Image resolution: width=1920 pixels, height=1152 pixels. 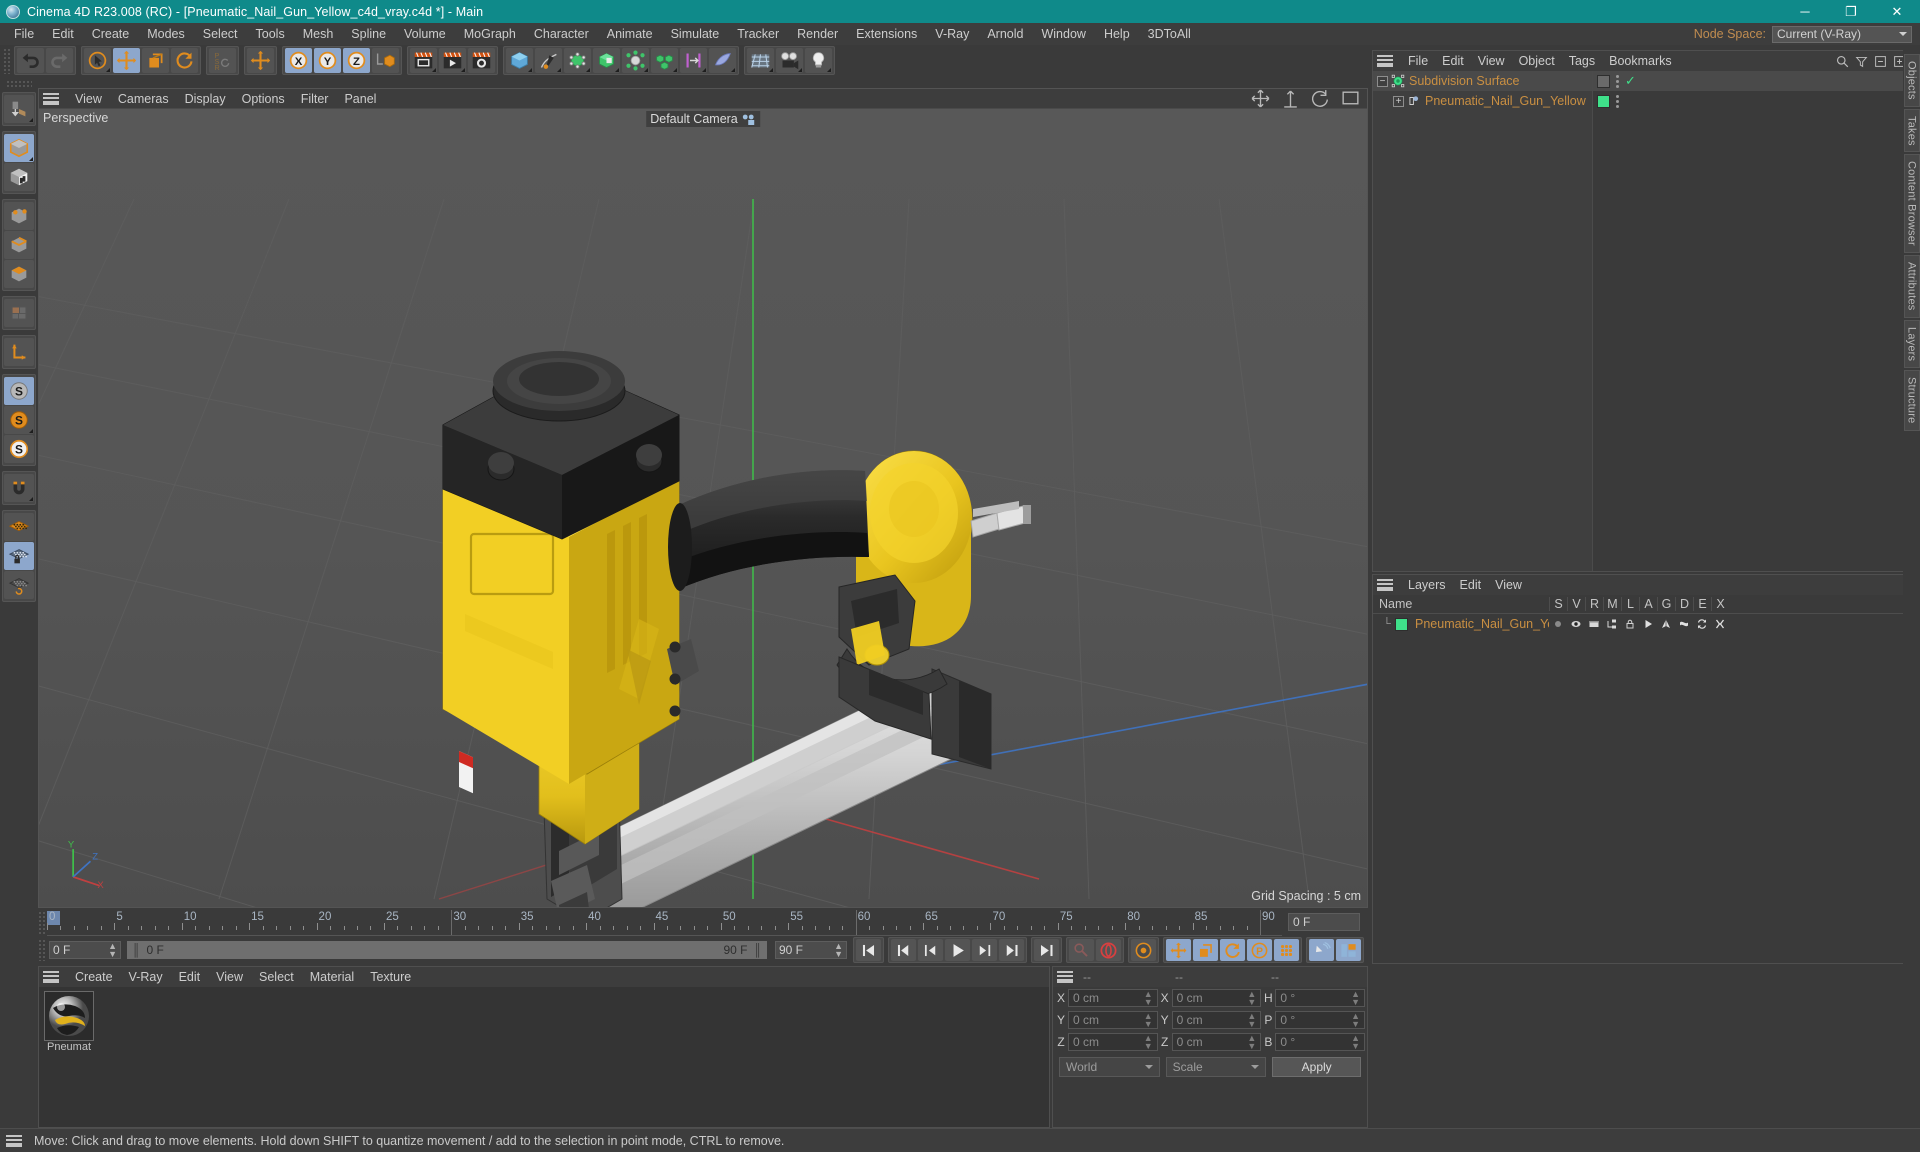 I want to click on menu-item-tracker: Tracker, so click(x=758, y=34).